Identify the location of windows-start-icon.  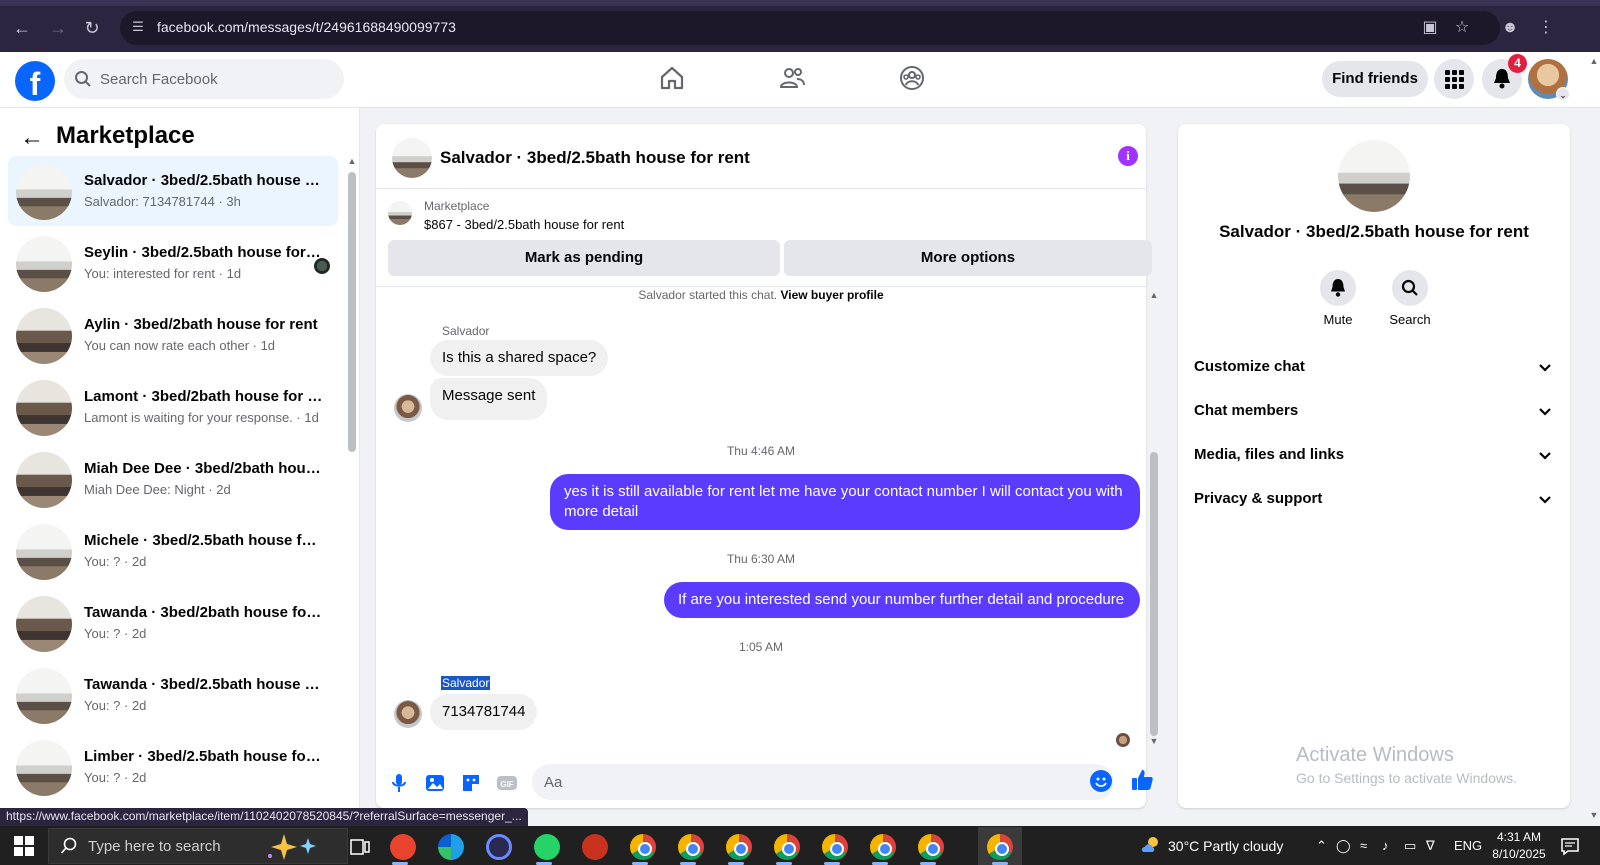
(24, 846).